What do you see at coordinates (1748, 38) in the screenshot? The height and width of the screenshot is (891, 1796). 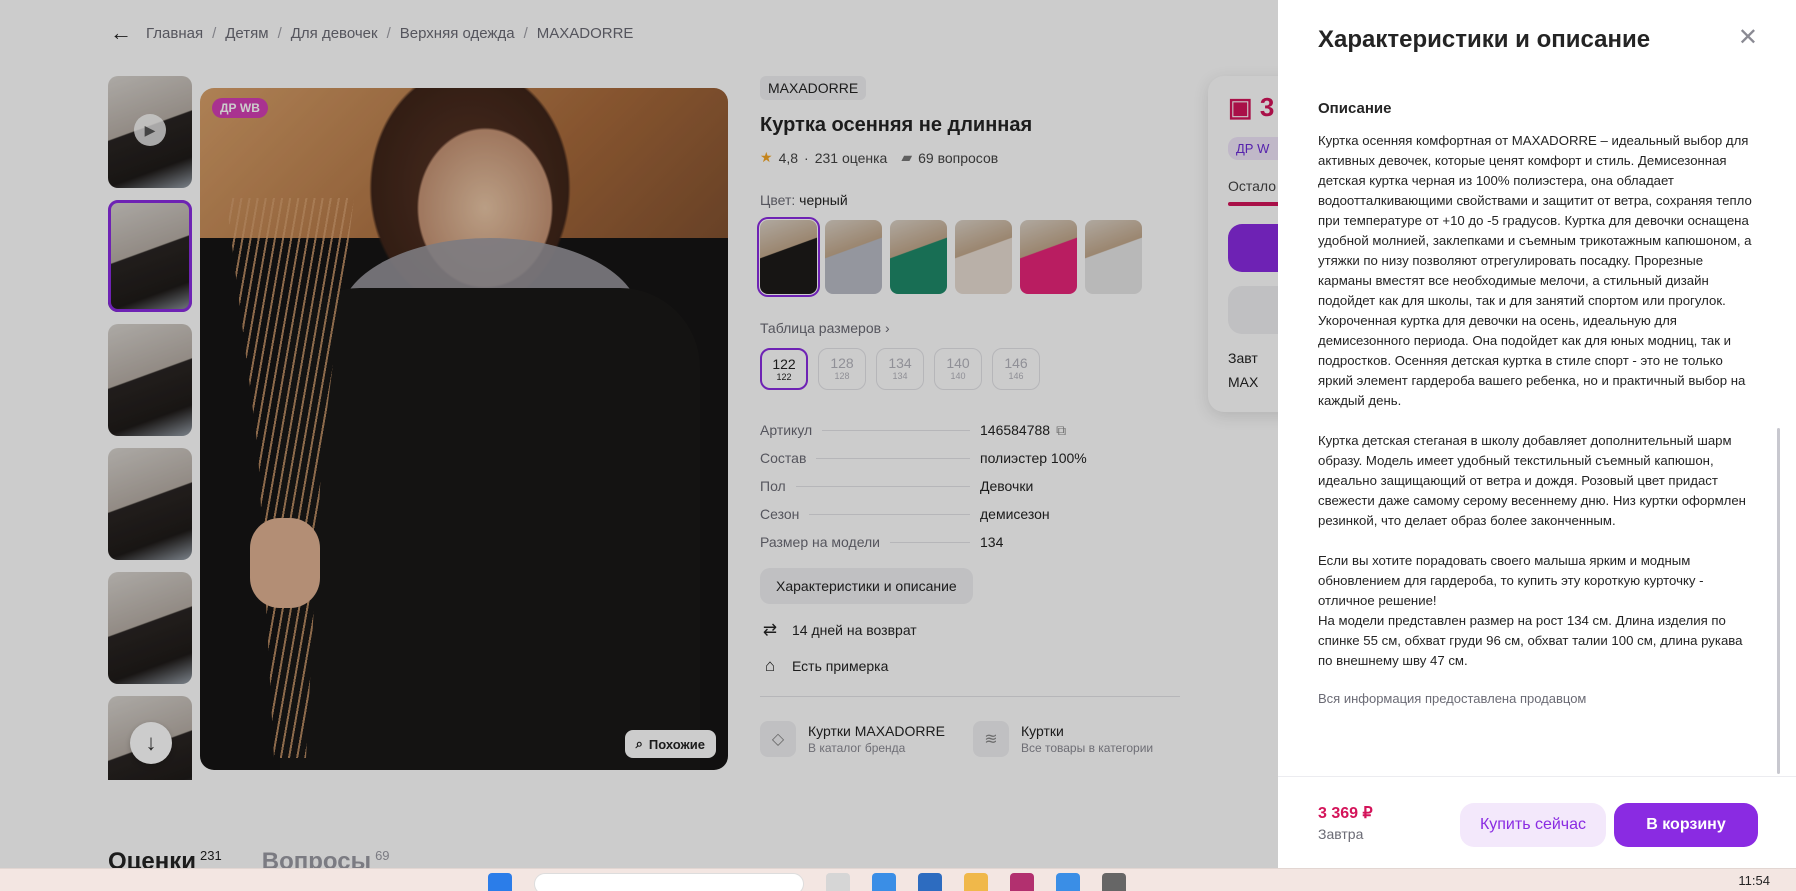 I see `close-icon: ✕` at bounding box center [1748, 38].